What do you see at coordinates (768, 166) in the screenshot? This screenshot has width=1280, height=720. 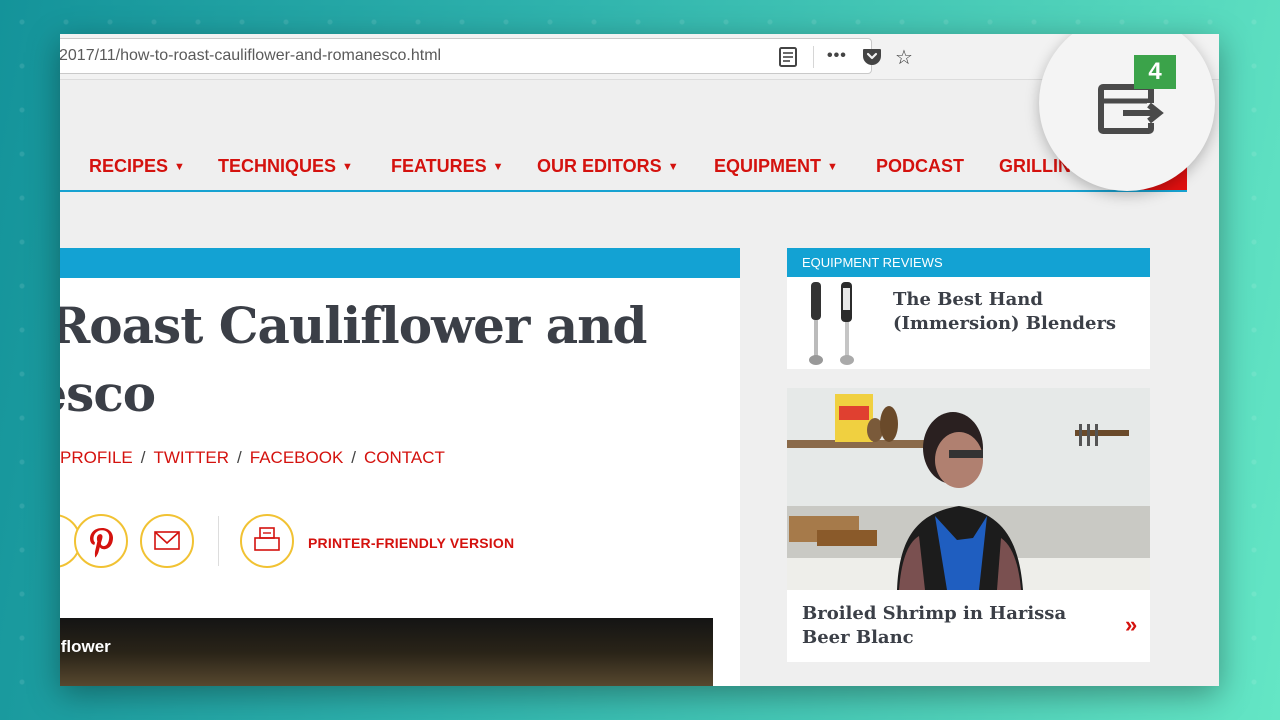 I see `nav-label: EQUIPMENT` at bounding box center [768, 166].